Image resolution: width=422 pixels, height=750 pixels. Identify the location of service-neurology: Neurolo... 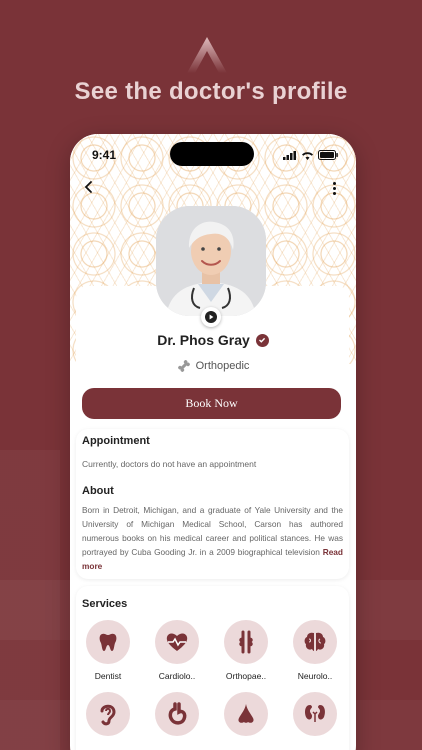
(315, 650).